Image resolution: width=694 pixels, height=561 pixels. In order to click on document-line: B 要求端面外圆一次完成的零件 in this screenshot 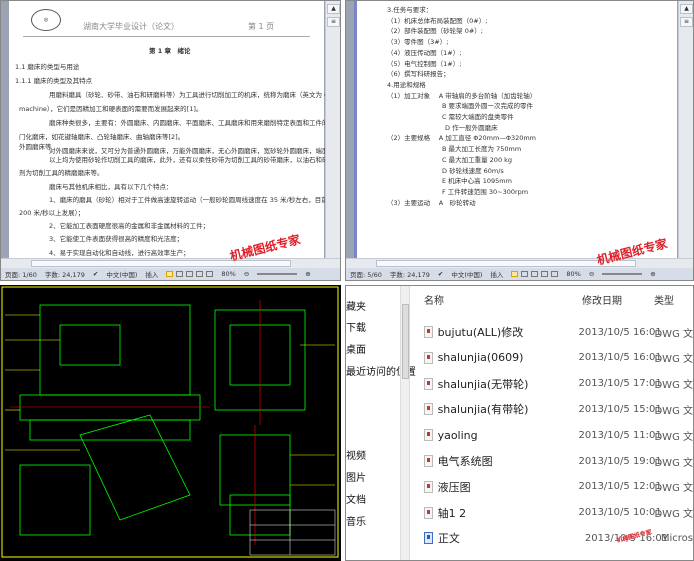, I will do `click(488, 106)`.